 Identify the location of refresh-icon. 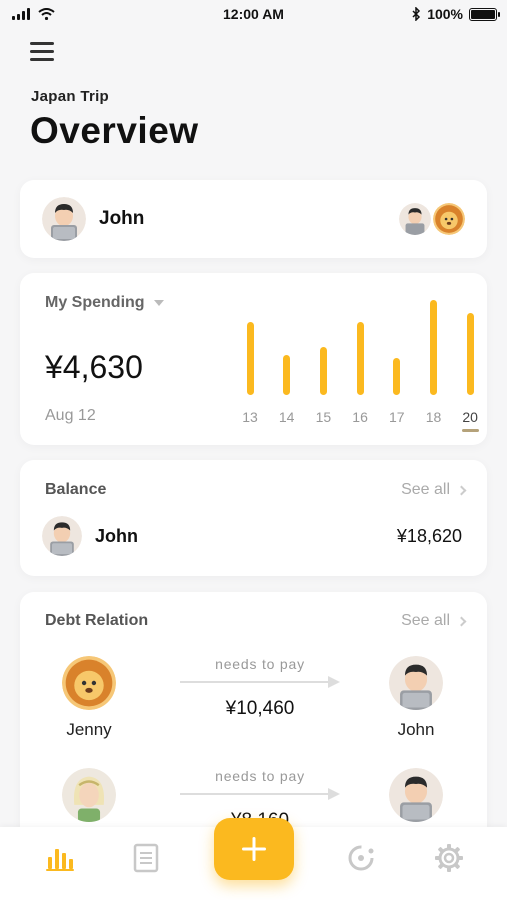
(361, 858).